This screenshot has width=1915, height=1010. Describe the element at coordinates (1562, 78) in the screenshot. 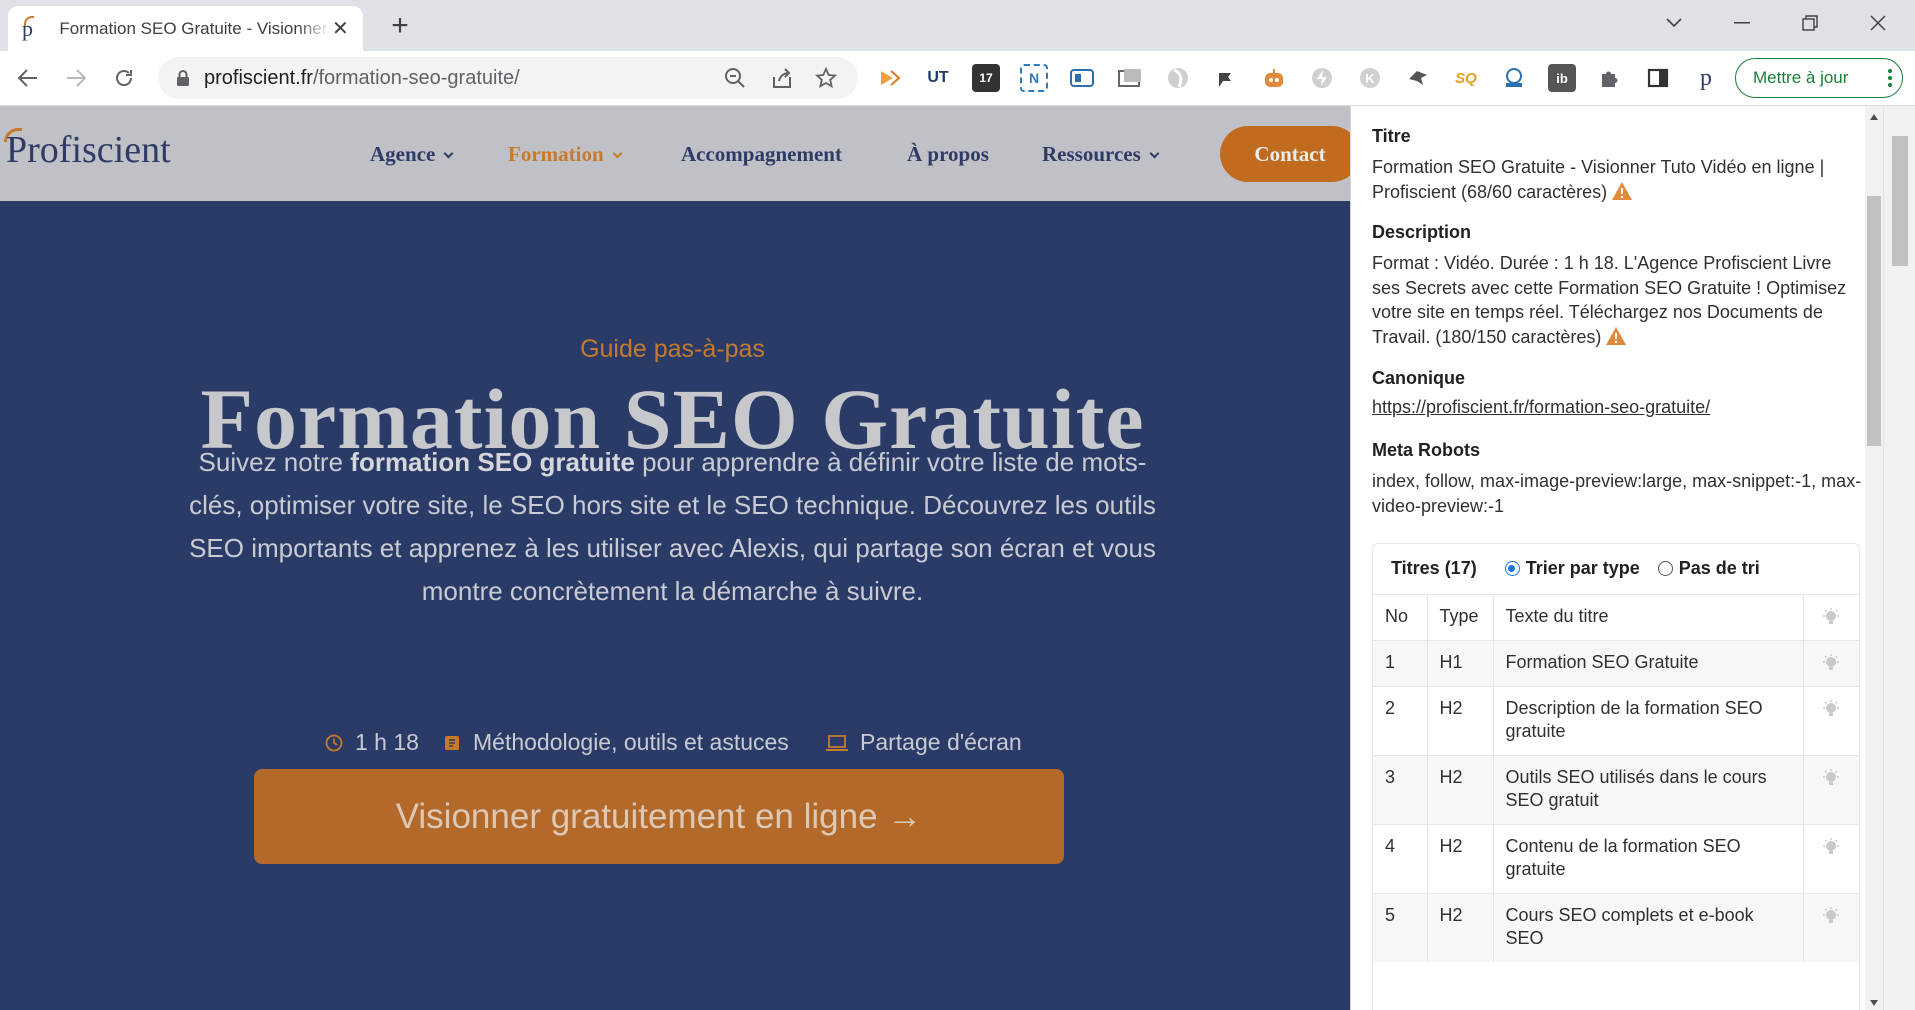

I see `extension-ib-icon: ib` at that location.